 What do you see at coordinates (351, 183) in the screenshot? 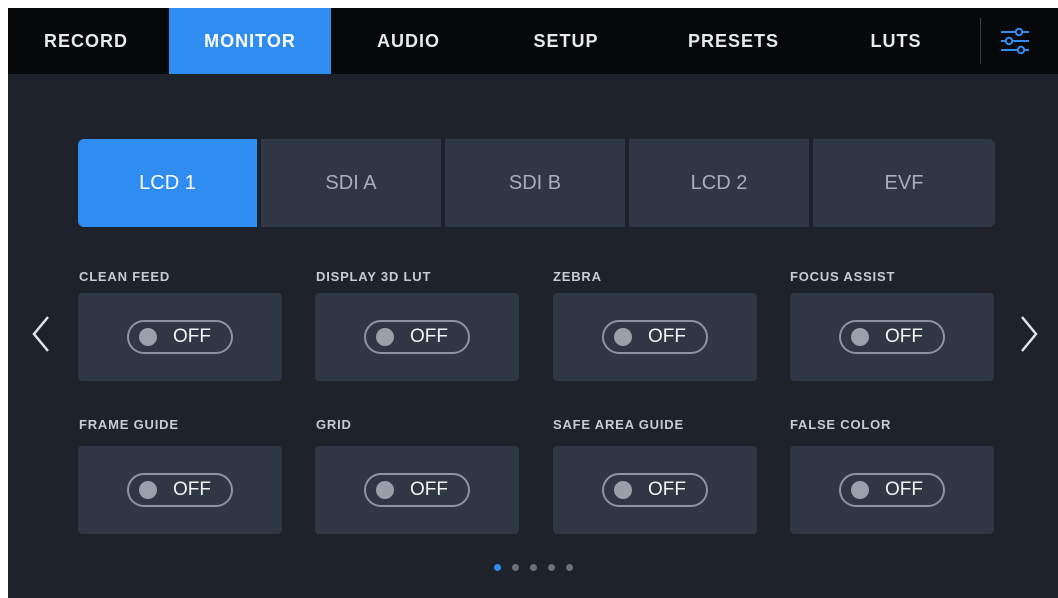
I see `output-sdi-a-button: SDI A` at bounding box center [351, 183].